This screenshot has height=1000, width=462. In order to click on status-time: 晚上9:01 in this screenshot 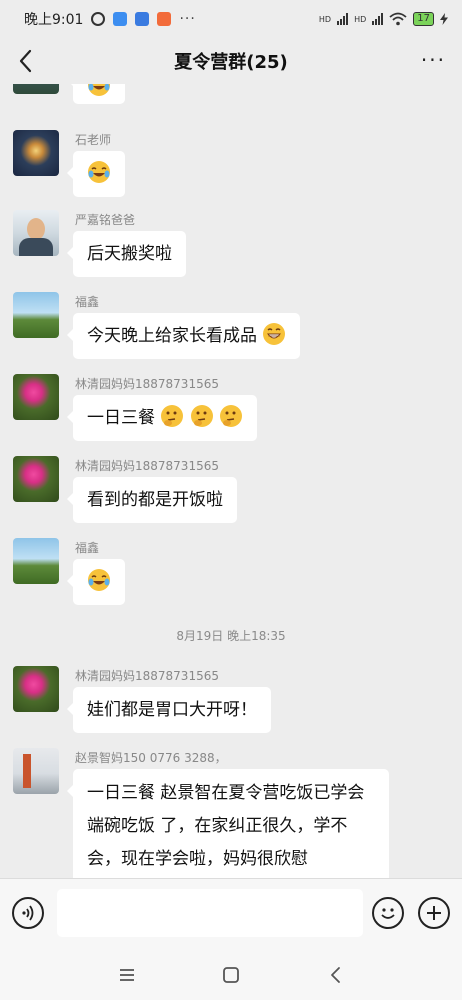, I will do `click(54, 20)`.